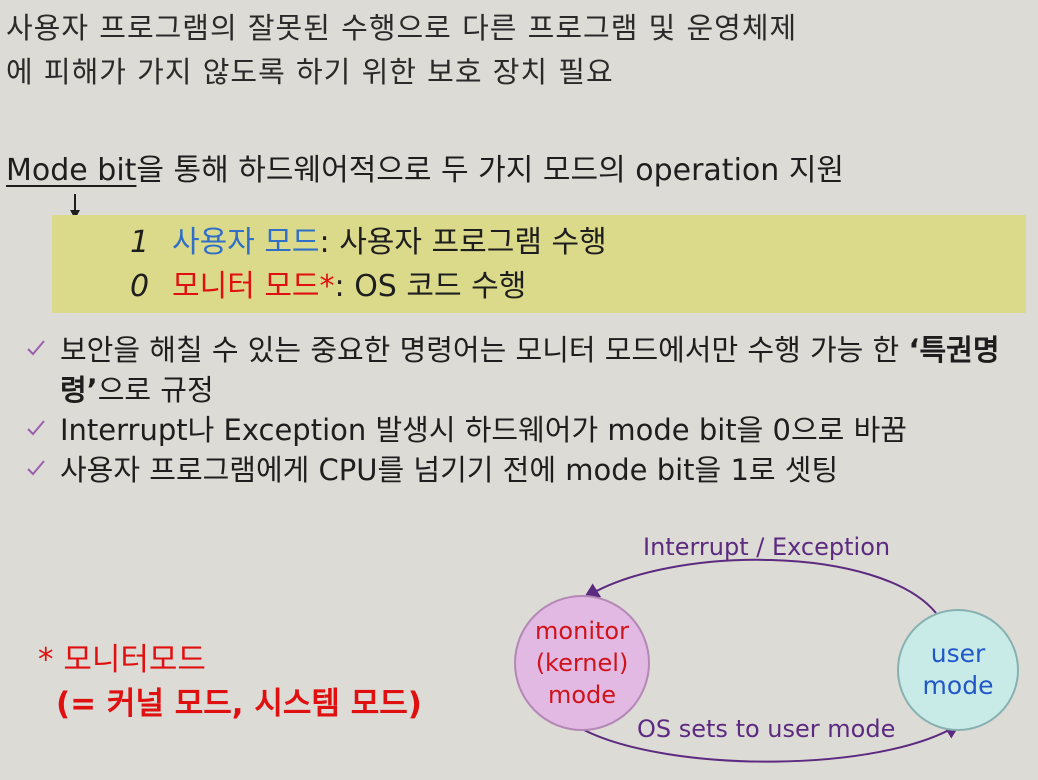  I want to click on mode-highlight-box: 1 사용자 모드: 사용자 프로그램 수행 0 모니터 모드*: OS 코드 수행, so click(539, 264).